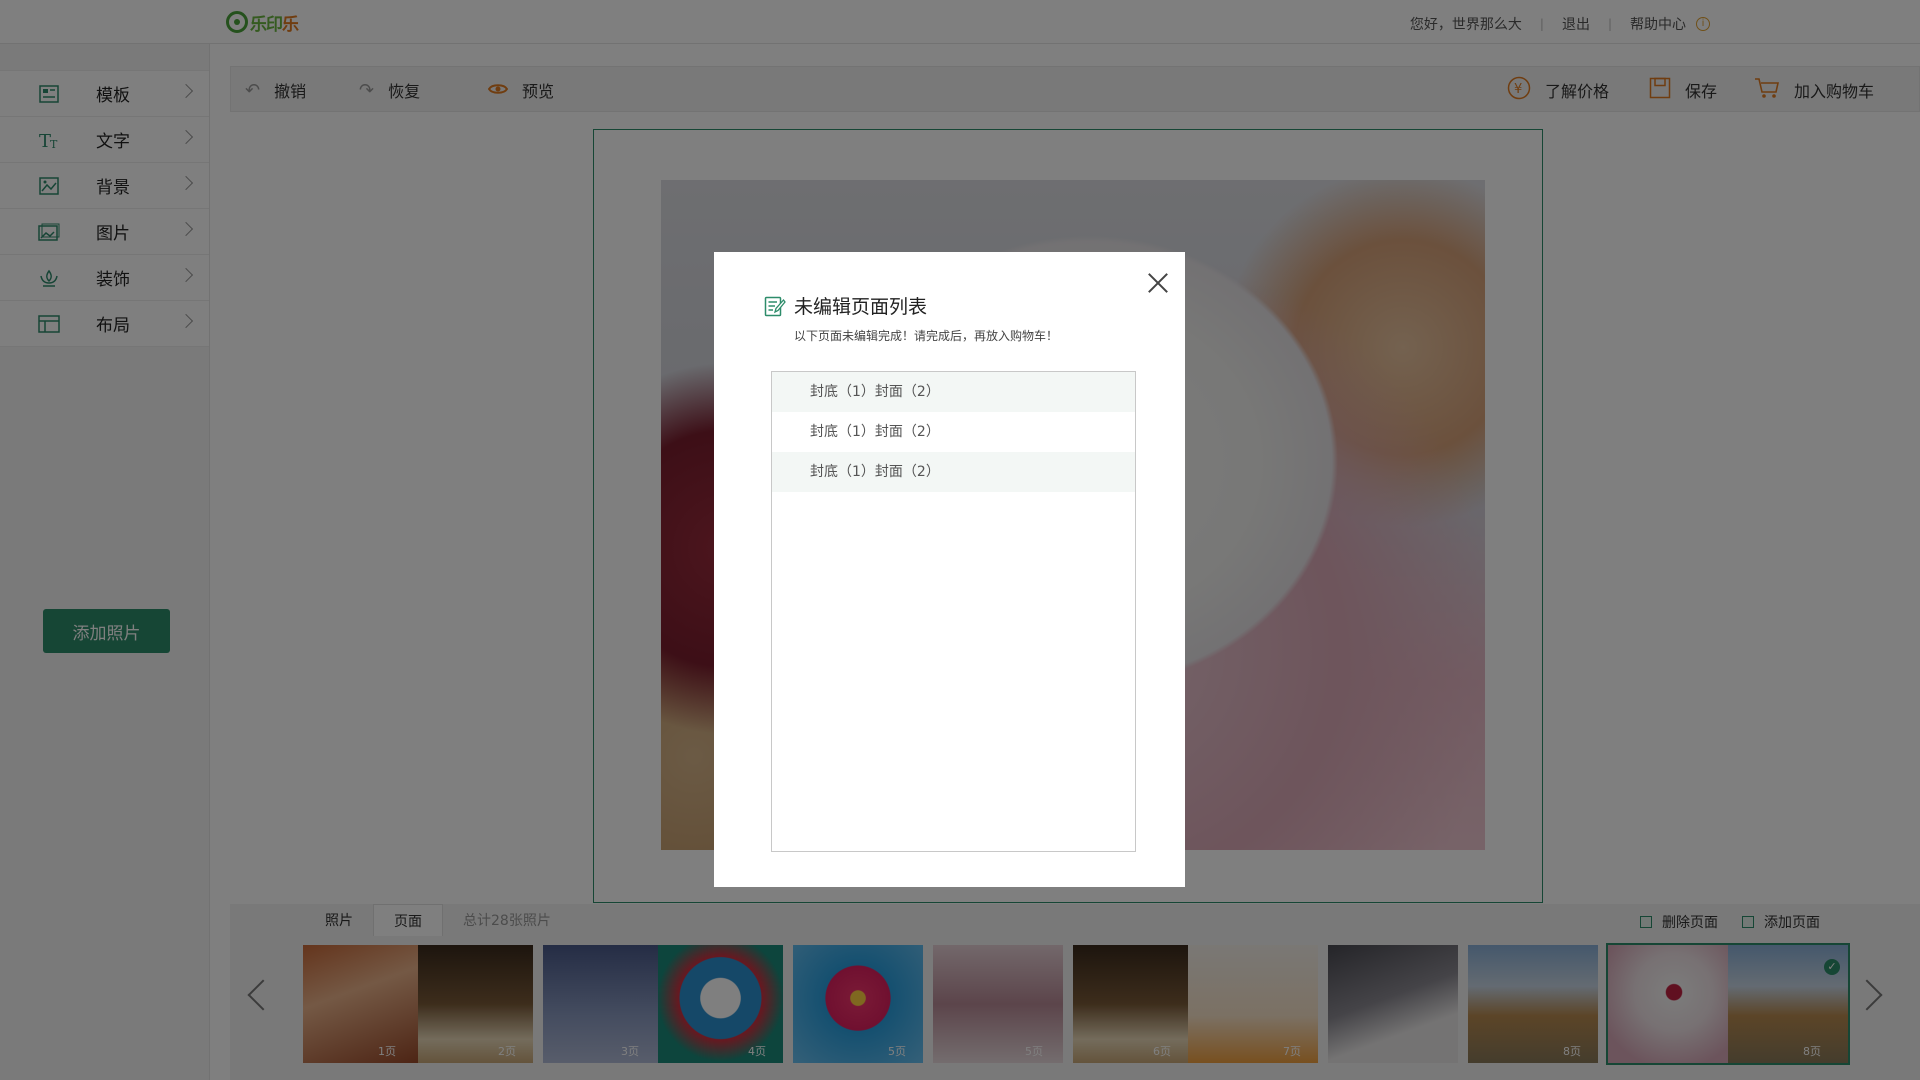  What do you see at coordinates (861, 307) in the screenshot?
I see `dialog-title: 未编辑页面列表` at bounding box center [861, 307].